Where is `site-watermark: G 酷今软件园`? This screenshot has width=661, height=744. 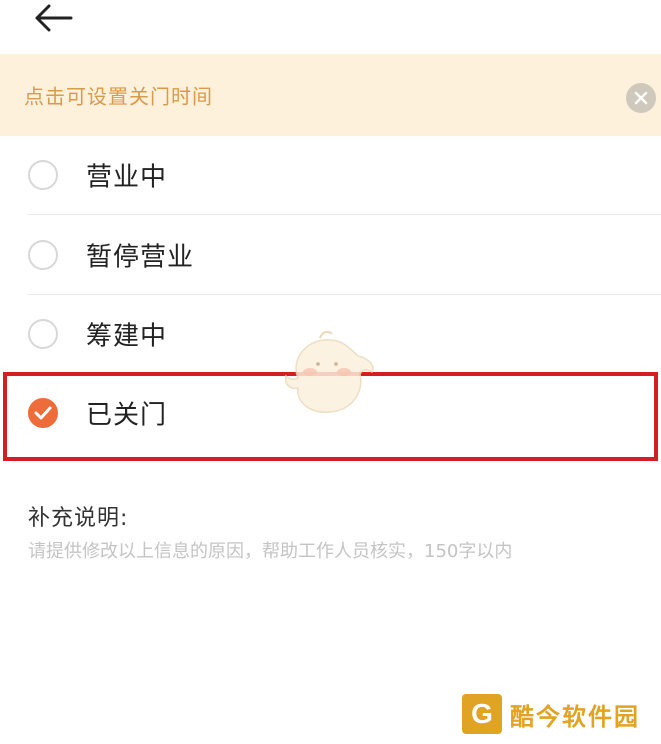 site-watermark: G 酷今软件园 is located at coordinates (559, 714).